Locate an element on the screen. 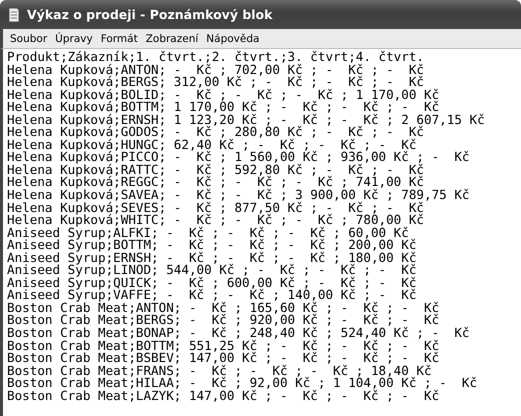  menu-item: Soubor is located at coordinates (29, 38).